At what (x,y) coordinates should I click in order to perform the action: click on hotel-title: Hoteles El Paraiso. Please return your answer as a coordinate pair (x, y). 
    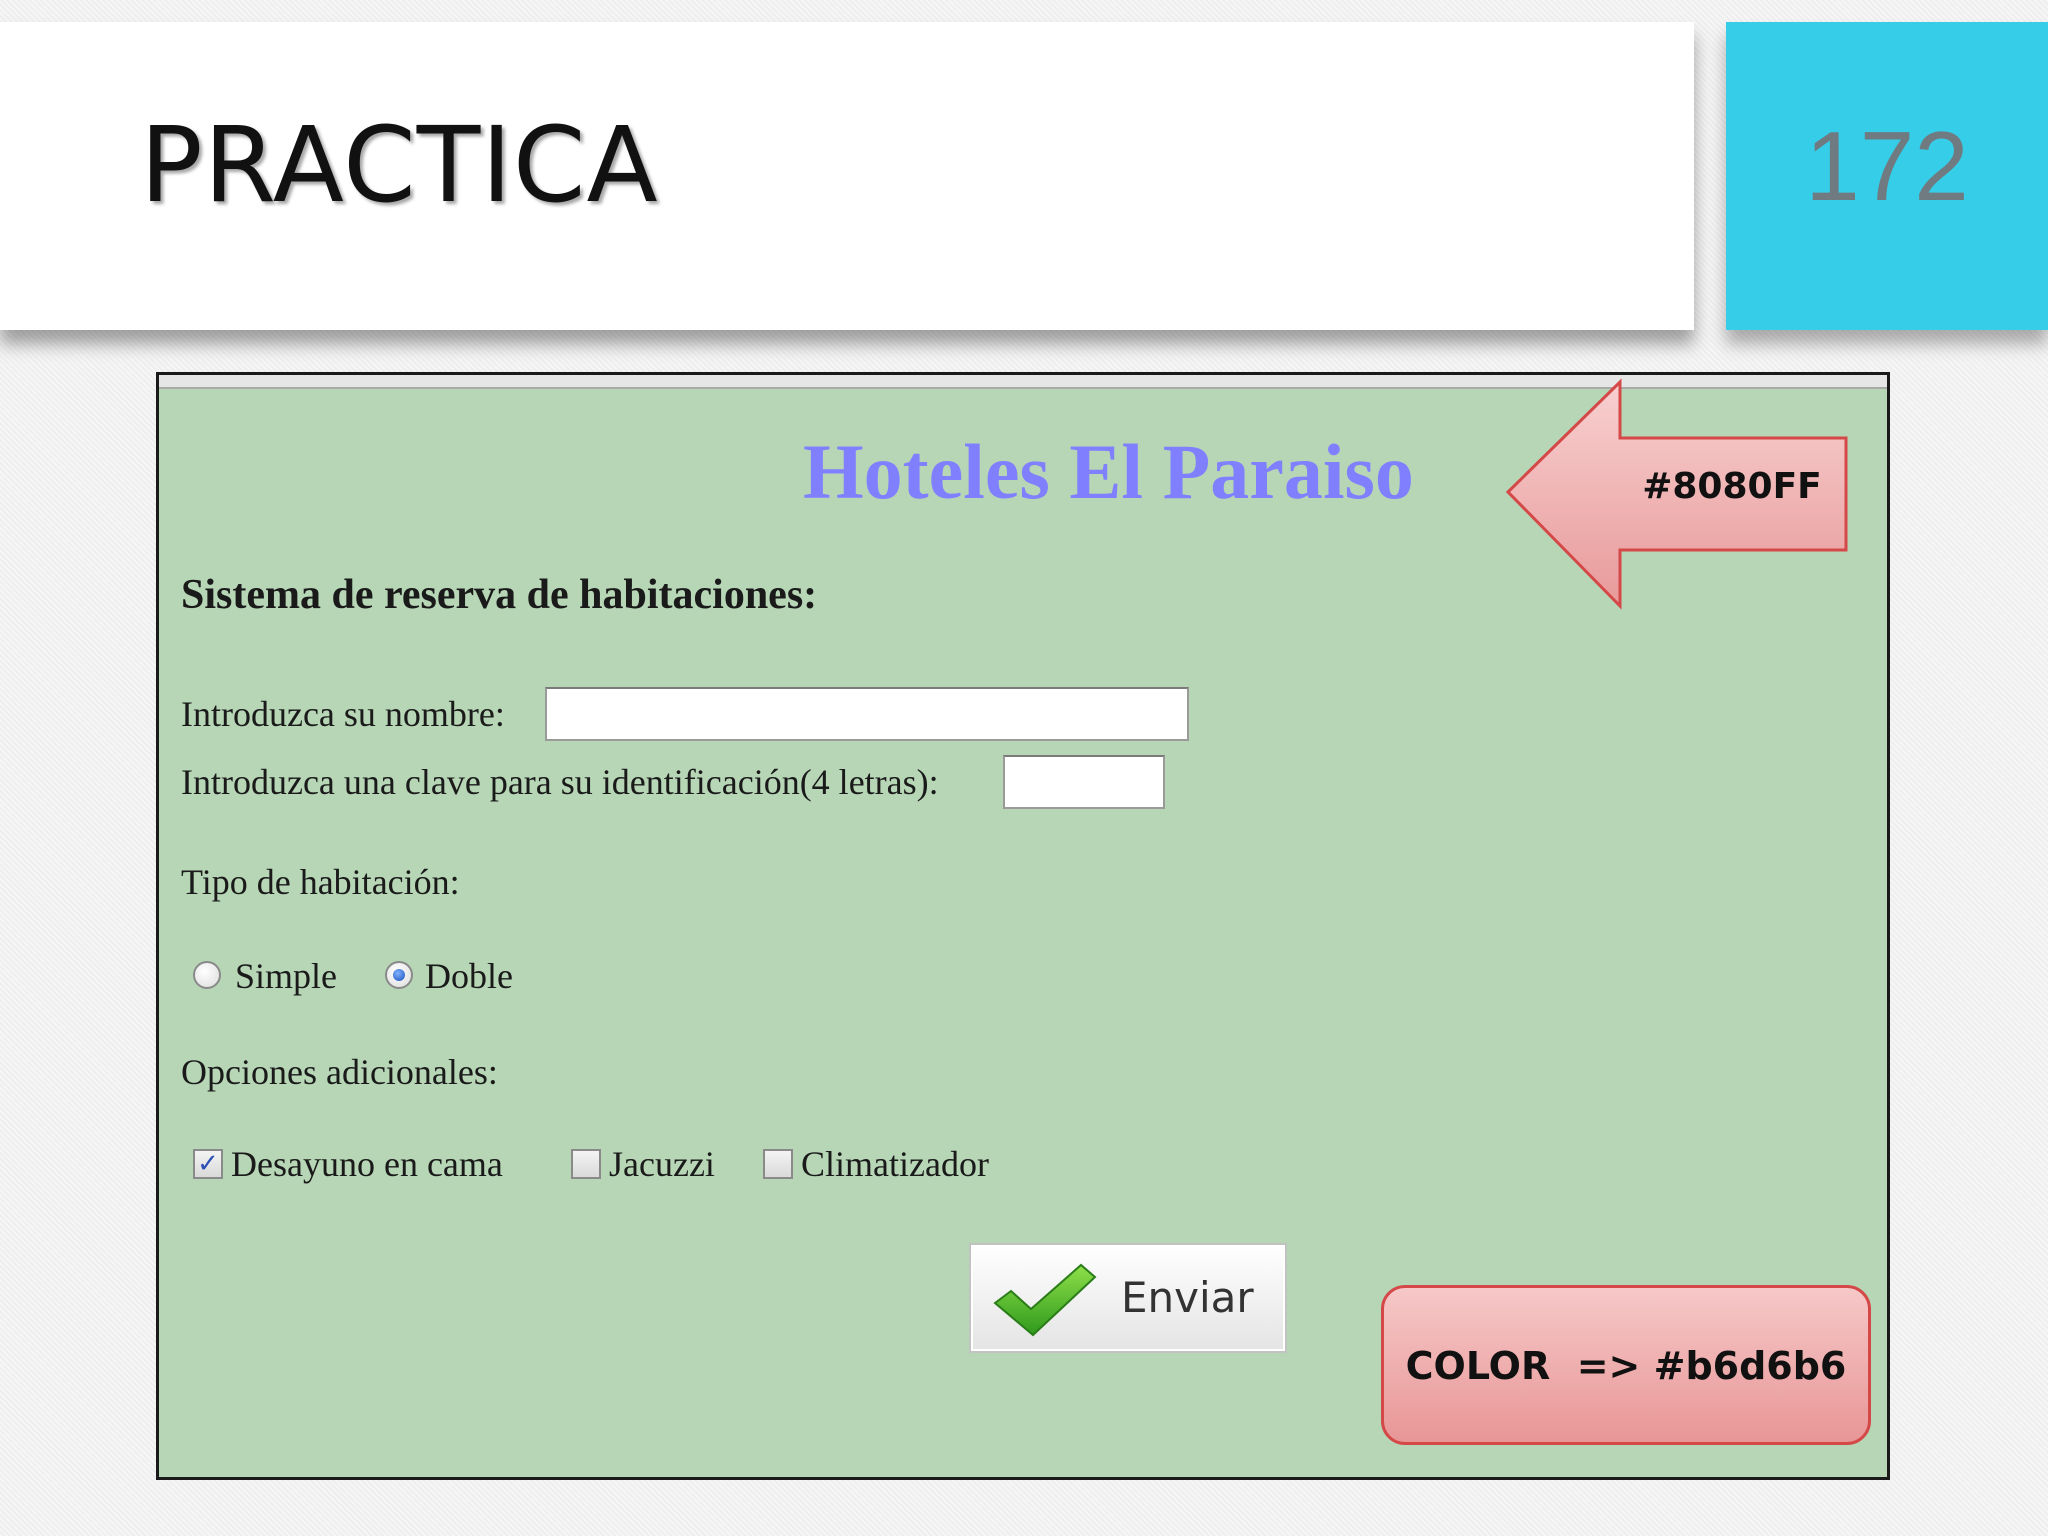
    Looking at the image, I should click on (1108, 471).